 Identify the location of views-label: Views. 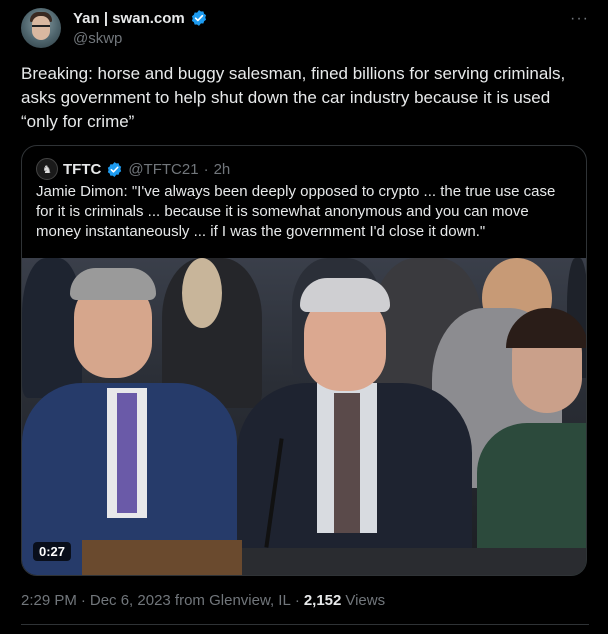
(365, 600).